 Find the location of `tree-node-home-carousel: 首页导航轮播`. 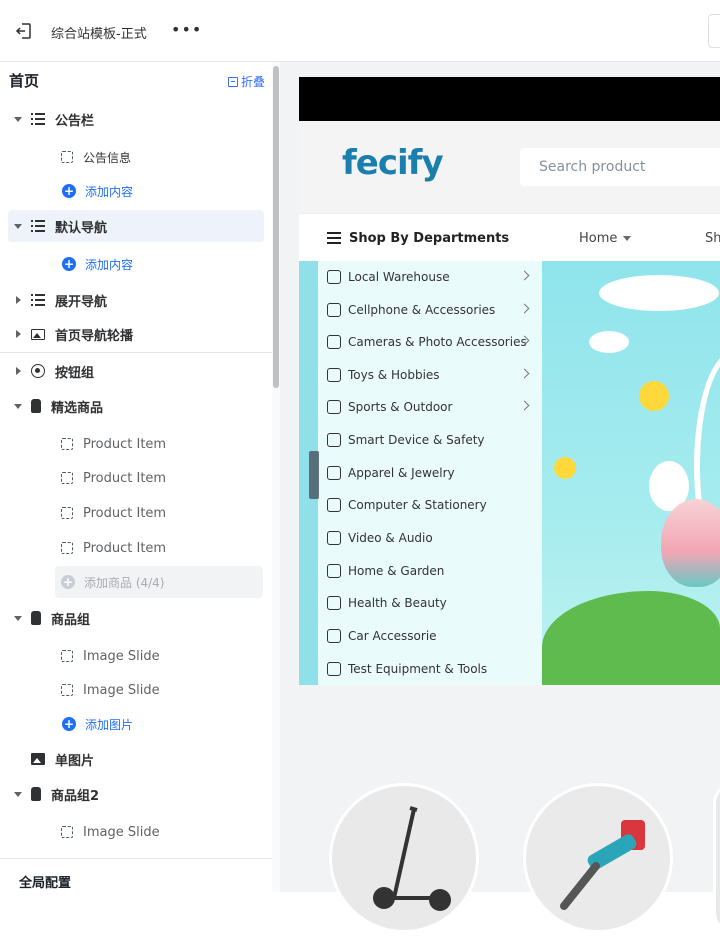

tree-node-home-carousel: 首页导航轮播 is located at coordinates (136, 334).